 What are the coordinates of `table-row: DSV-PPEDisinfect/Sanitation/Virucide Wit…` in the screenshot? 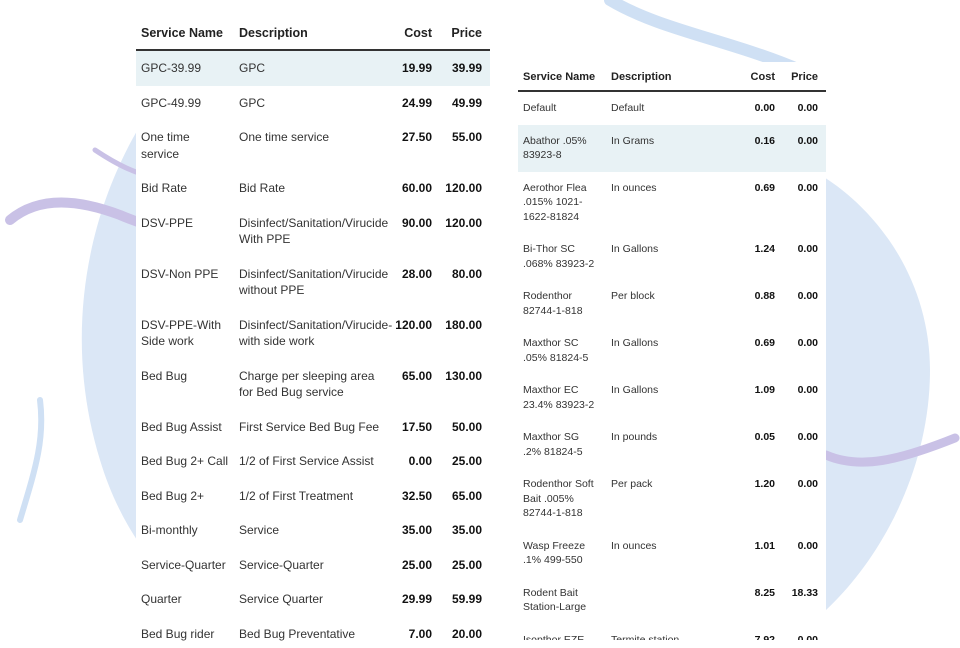 It's located at (313, 231).